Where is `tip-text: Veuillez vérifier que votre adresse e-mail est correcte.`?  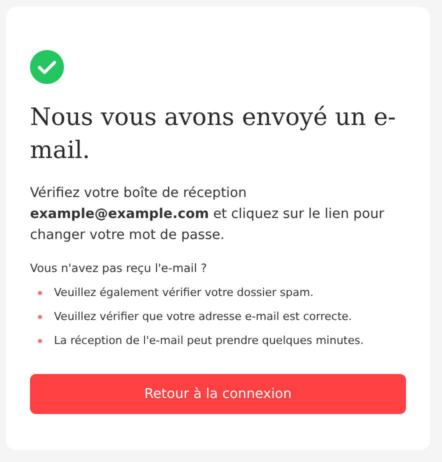
tip-text: Veuillez vérifier que votre adresse e-mail est correcte. is located at coordinates (203, 317).